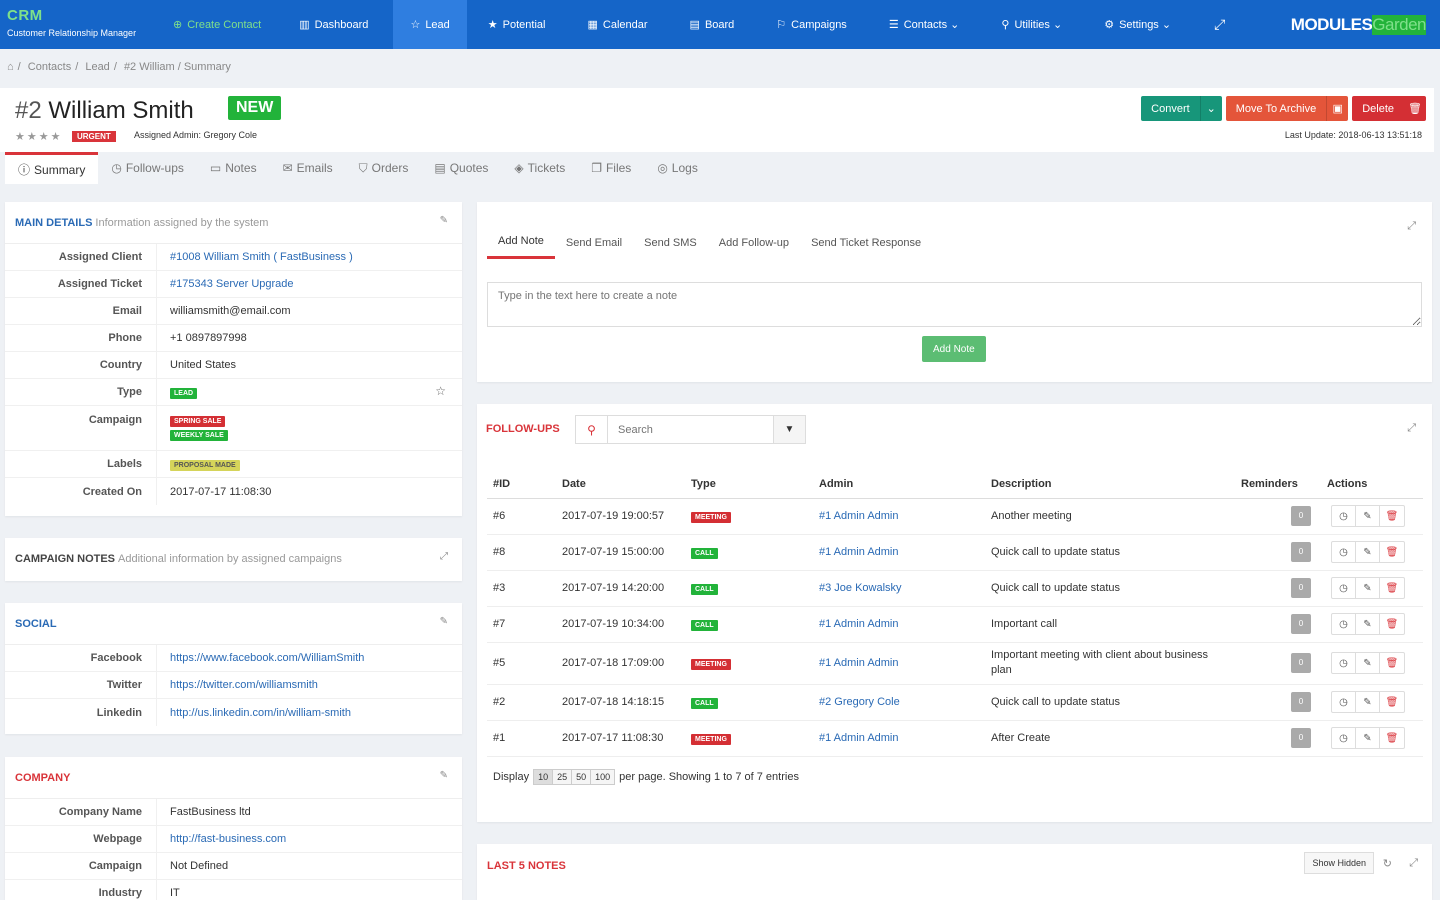 Image resolution: width=1440 pixels, height=900 pixels. What do you see at coordinates (1389, 108) in the screenshot?
I see `delete-button: Delete 🗑` at bounding box center [1389, 108].